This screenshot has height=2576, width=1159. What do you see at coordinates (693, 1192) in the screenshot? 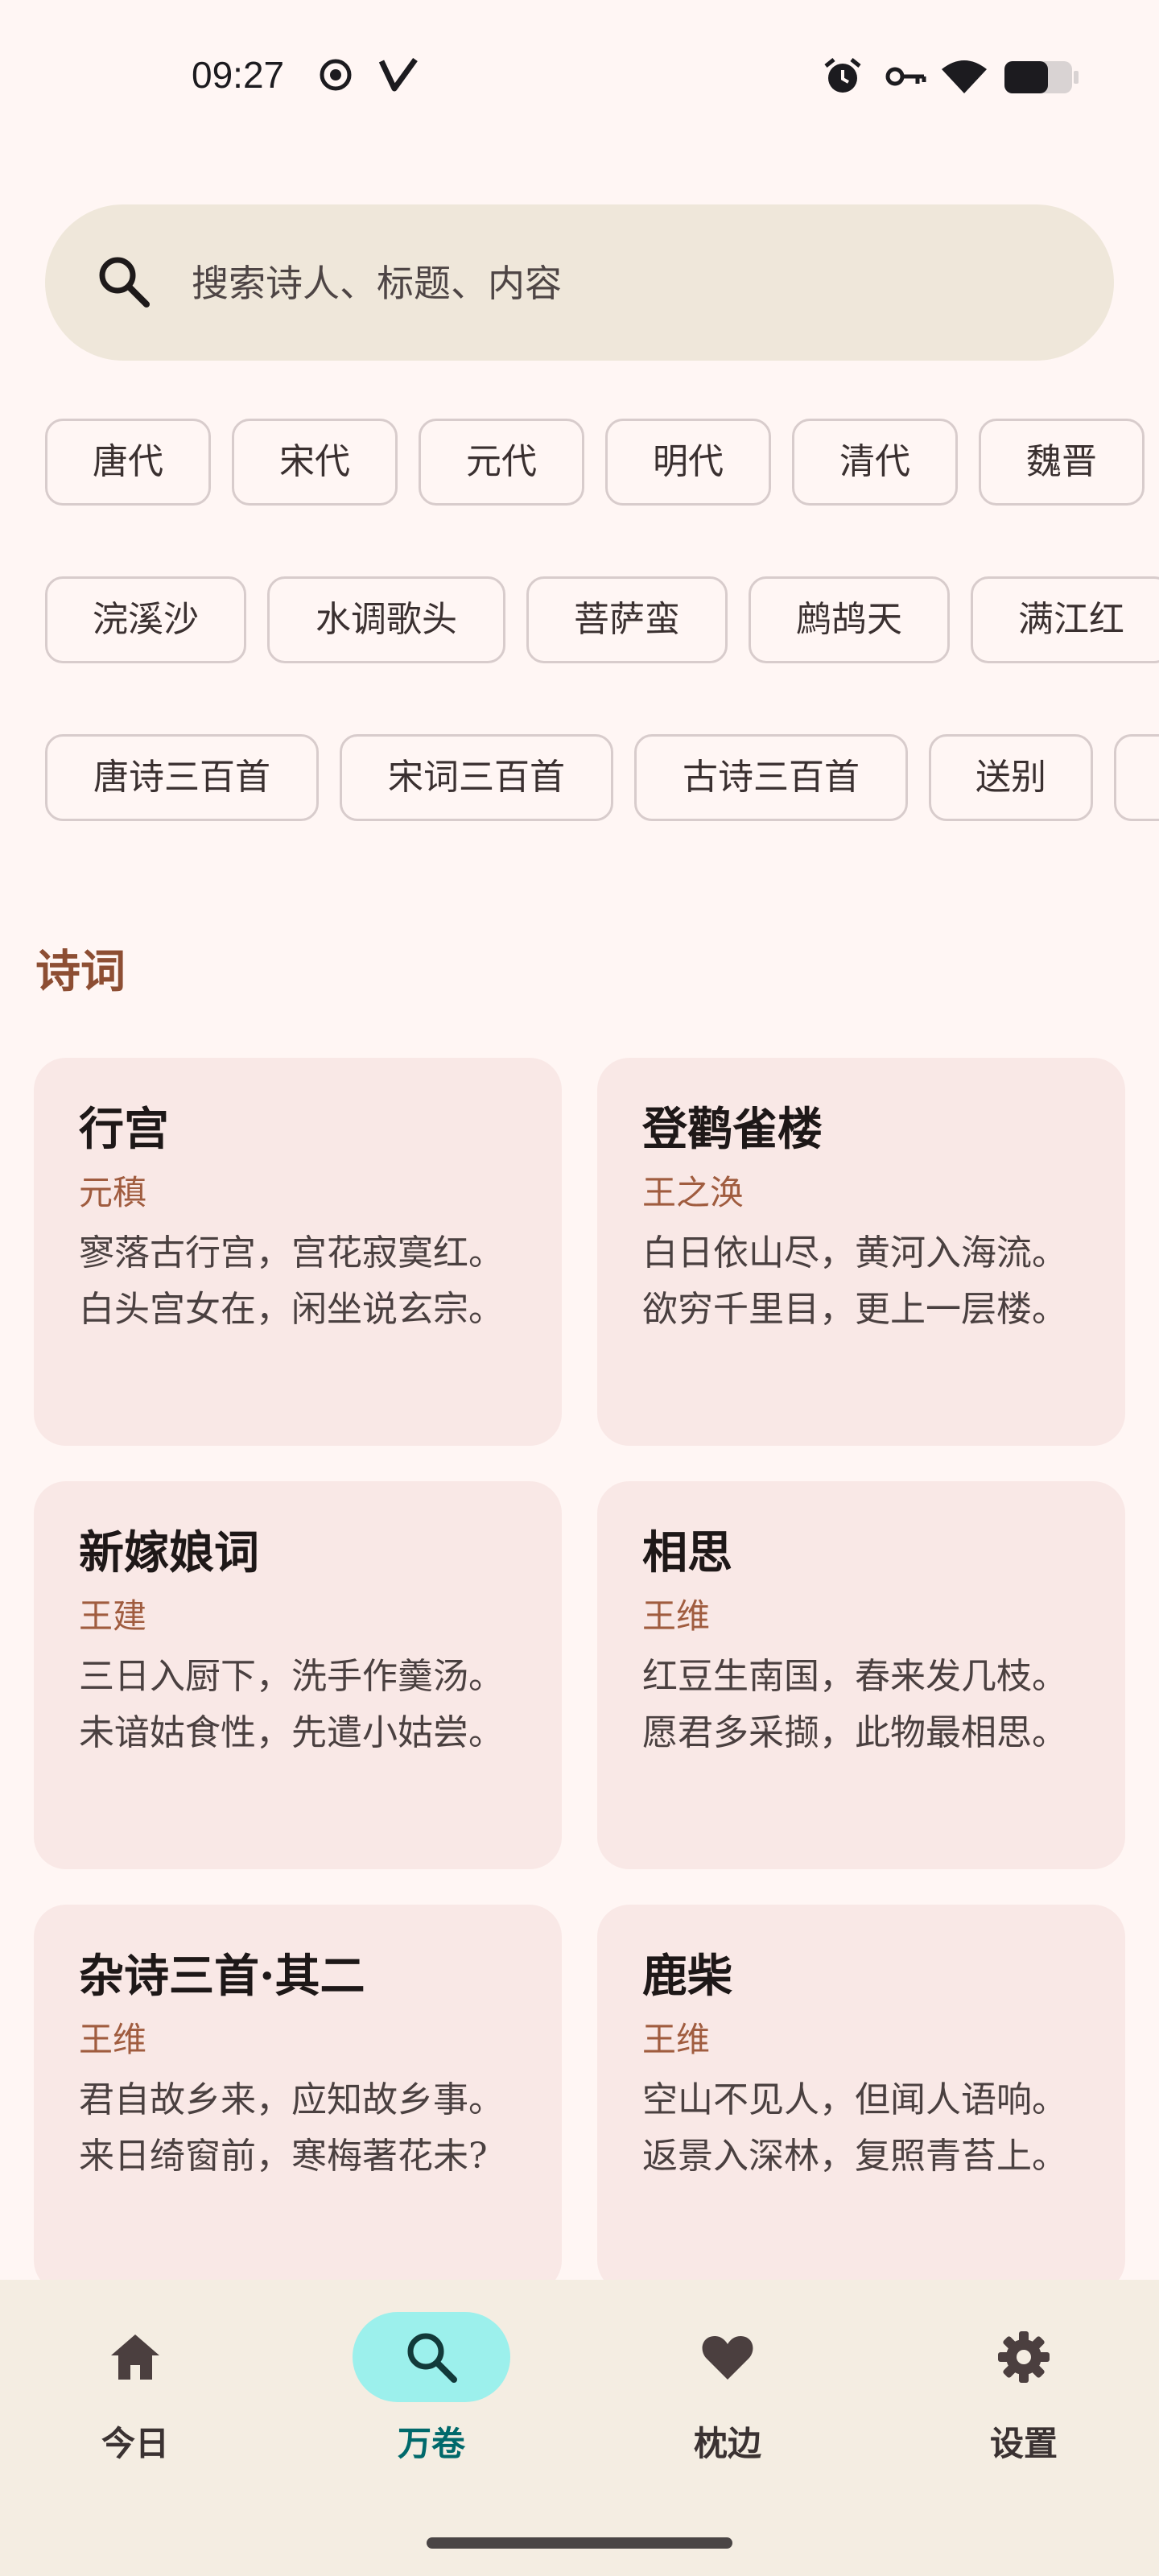
I see `poem-author: 王之涣` at bounding box center [693, 1192].